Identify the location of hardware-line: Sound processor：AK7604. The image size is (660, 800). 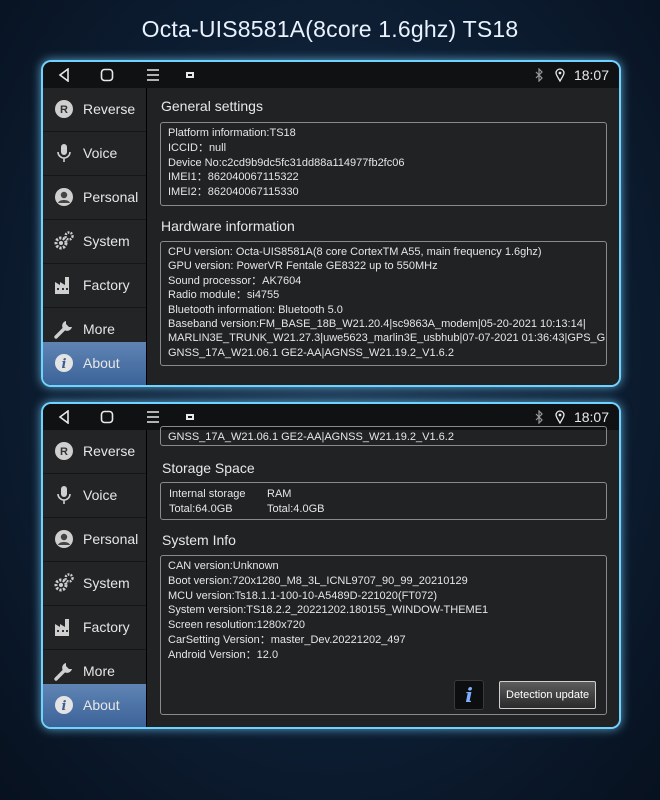
(235, 280).